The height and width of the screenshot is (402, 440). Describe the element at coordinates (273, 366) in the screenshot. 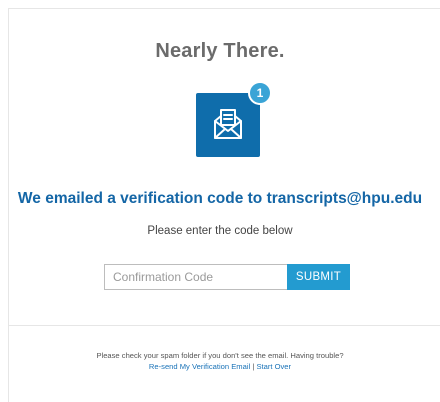

I see `start-over-link: Start Over` at that location.